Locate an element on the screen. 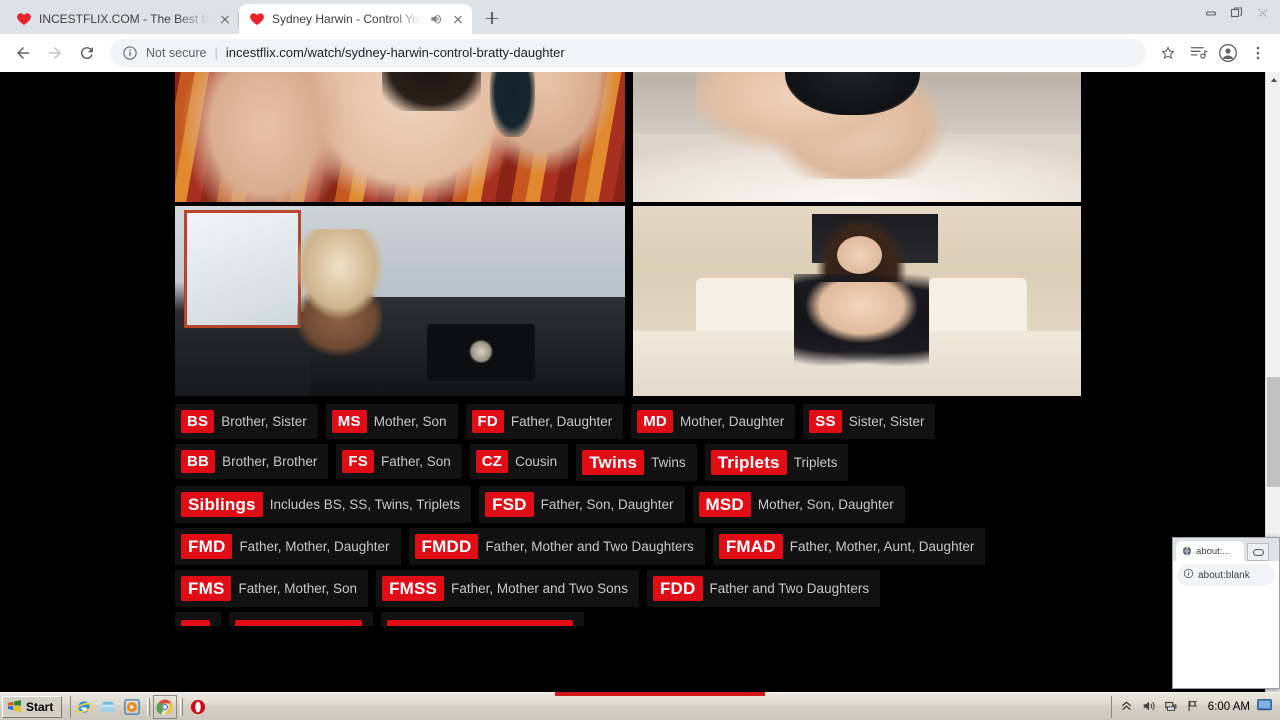 The image size is (1280, 720). security-status-label: Not secure is located at coordinates (176, 52).